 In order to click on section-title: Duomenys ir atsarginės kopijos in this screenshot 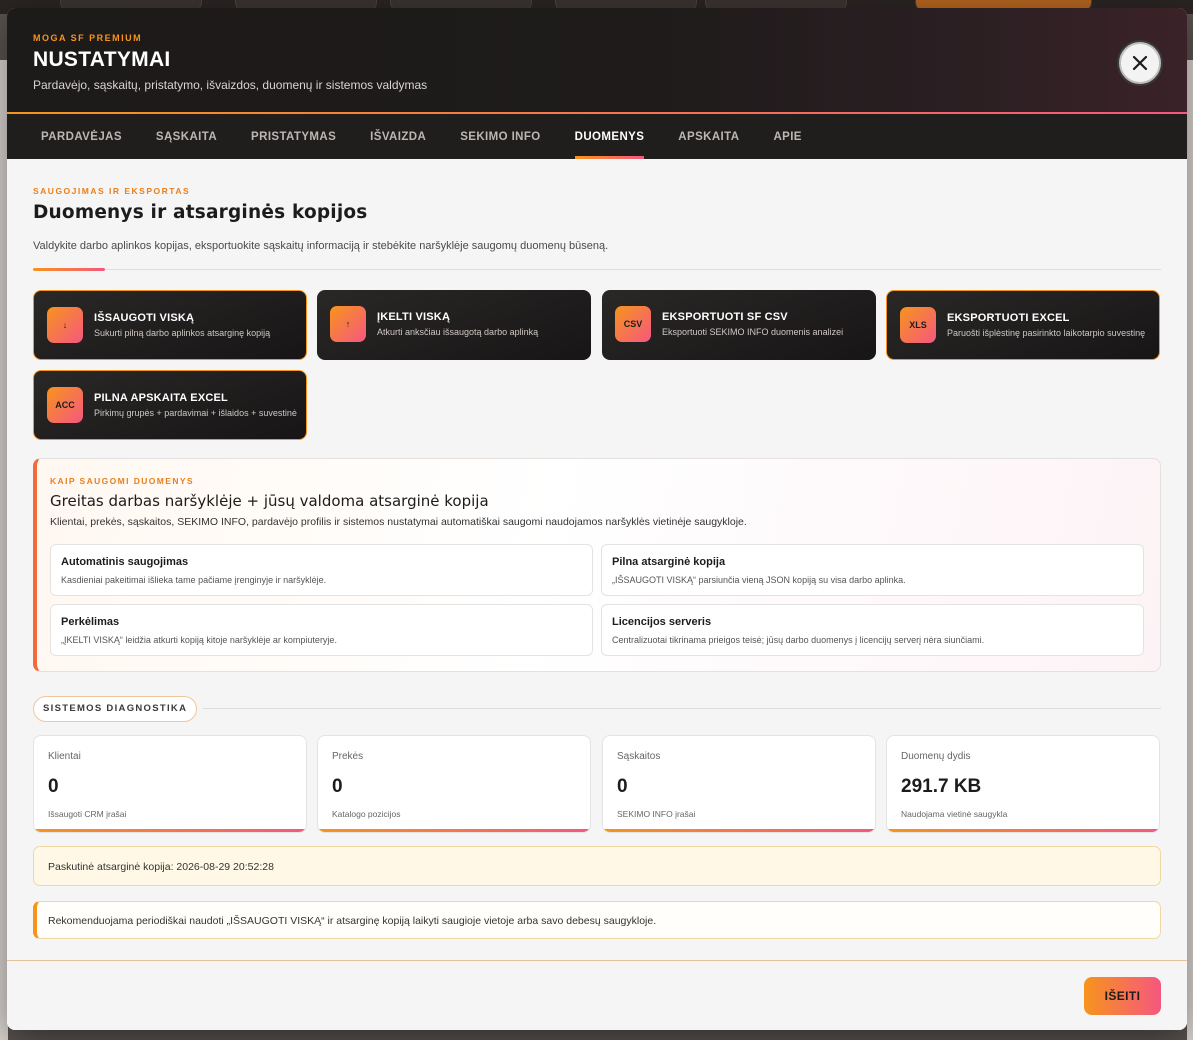, I will do `click(200, 212)`.